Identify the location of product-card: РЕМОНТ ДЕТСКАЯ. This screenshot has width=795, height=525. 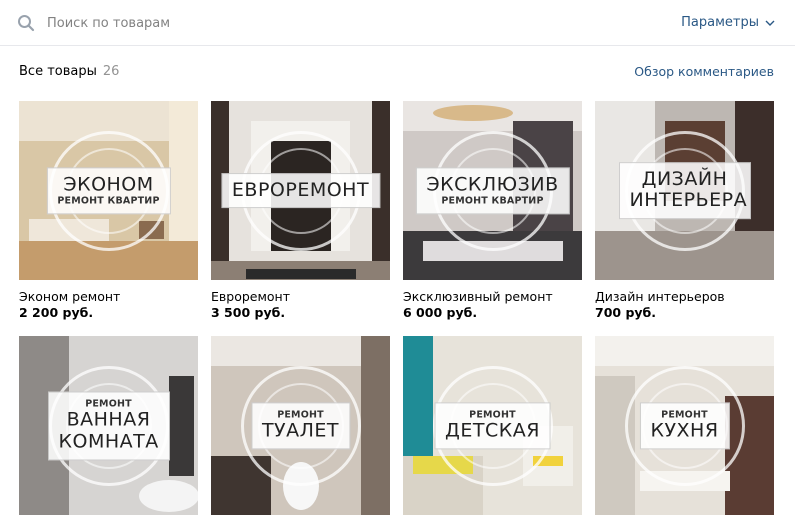
(492, 425).